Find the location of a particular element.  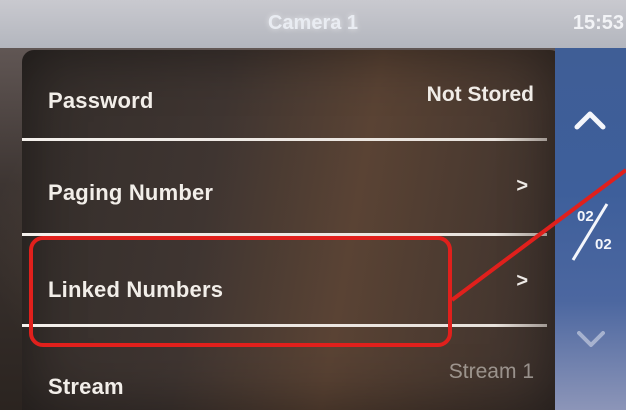

menu-item-label: Stream is located at coordinates (86, 386).